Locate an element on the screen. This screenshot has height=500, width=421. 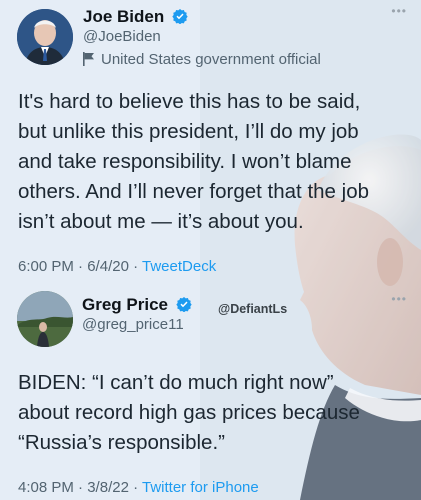
tweet-date: 6/4/20 is located at coordinates (108, 266).